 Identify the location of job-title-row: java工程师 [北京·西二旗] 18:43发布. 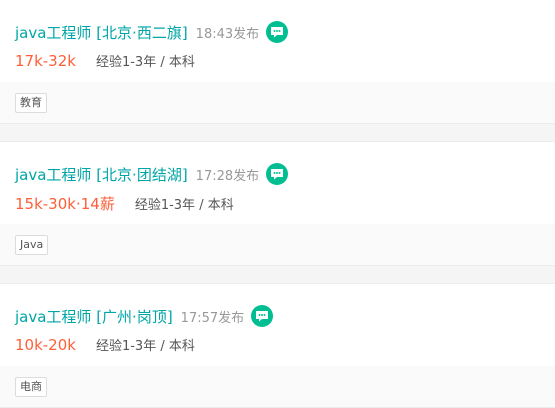
(152, 32).